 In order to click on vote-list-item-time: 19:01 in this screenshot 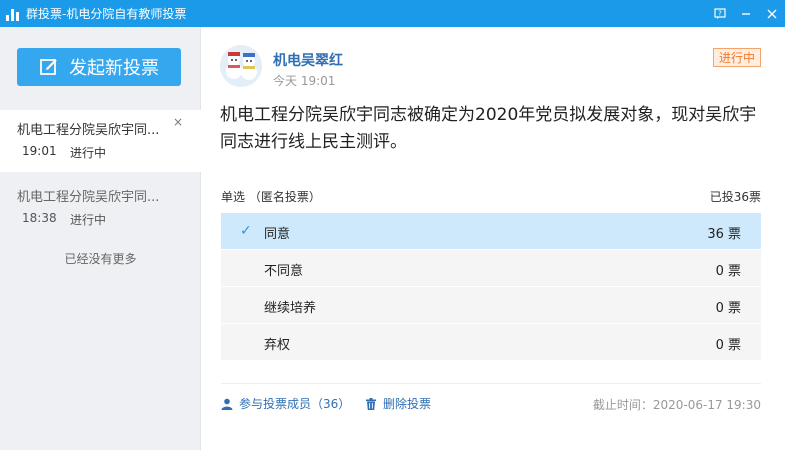, I will do `click(39, 151)`.